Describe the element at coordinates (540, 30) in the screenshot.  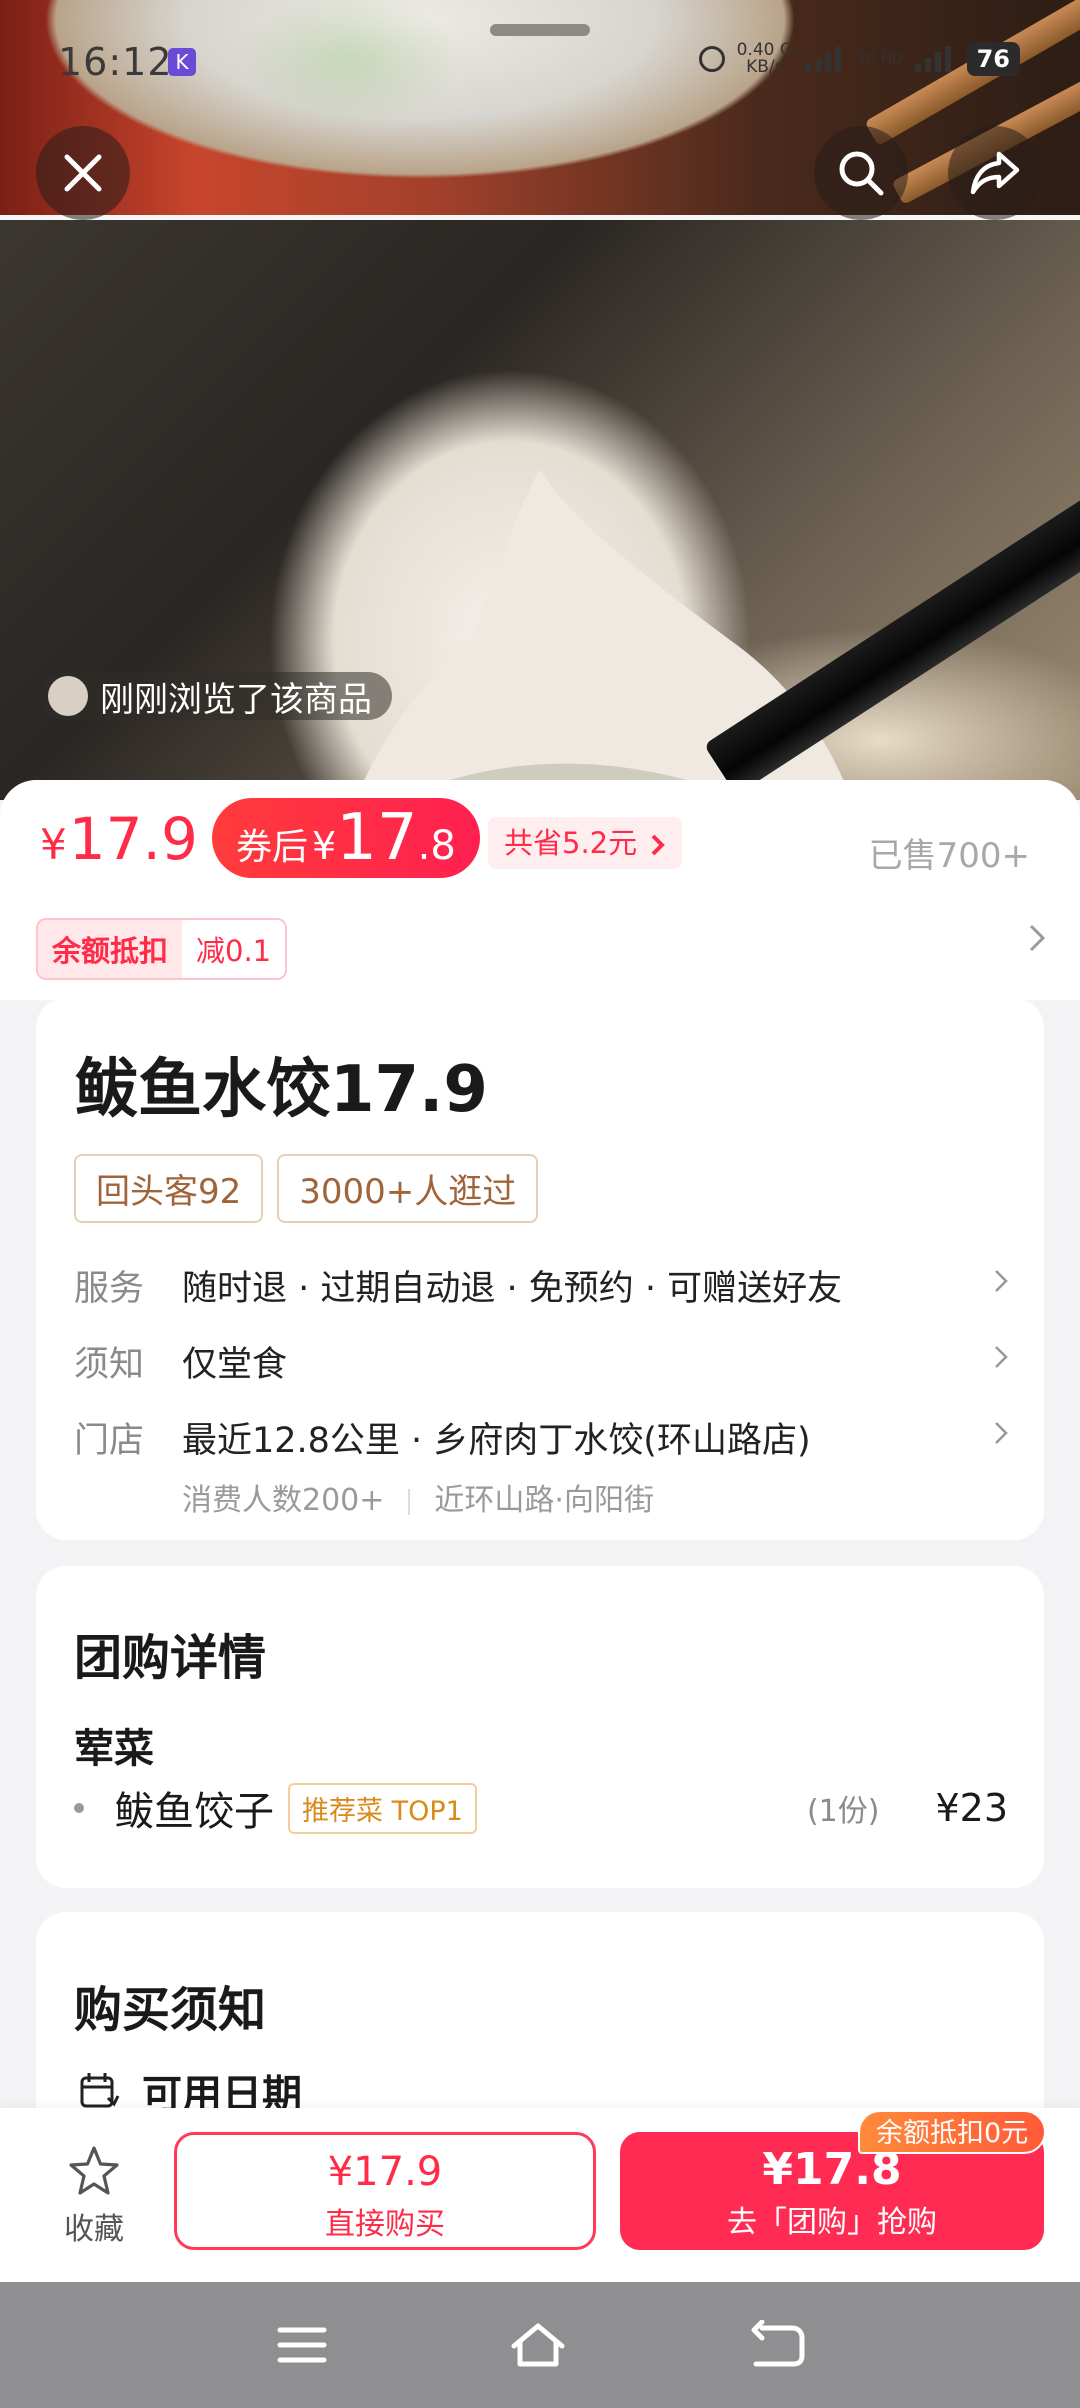
I see `drag-handle` at that location.